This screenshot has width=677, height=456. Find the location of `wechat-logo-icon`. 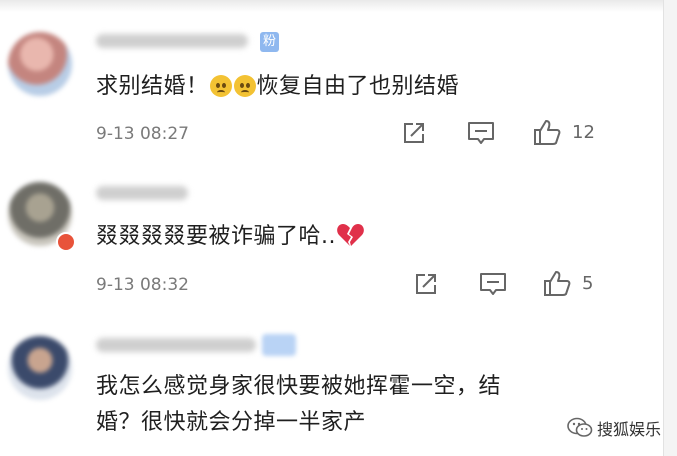

wechat-logo-icon is located at coordinates (580, 427).